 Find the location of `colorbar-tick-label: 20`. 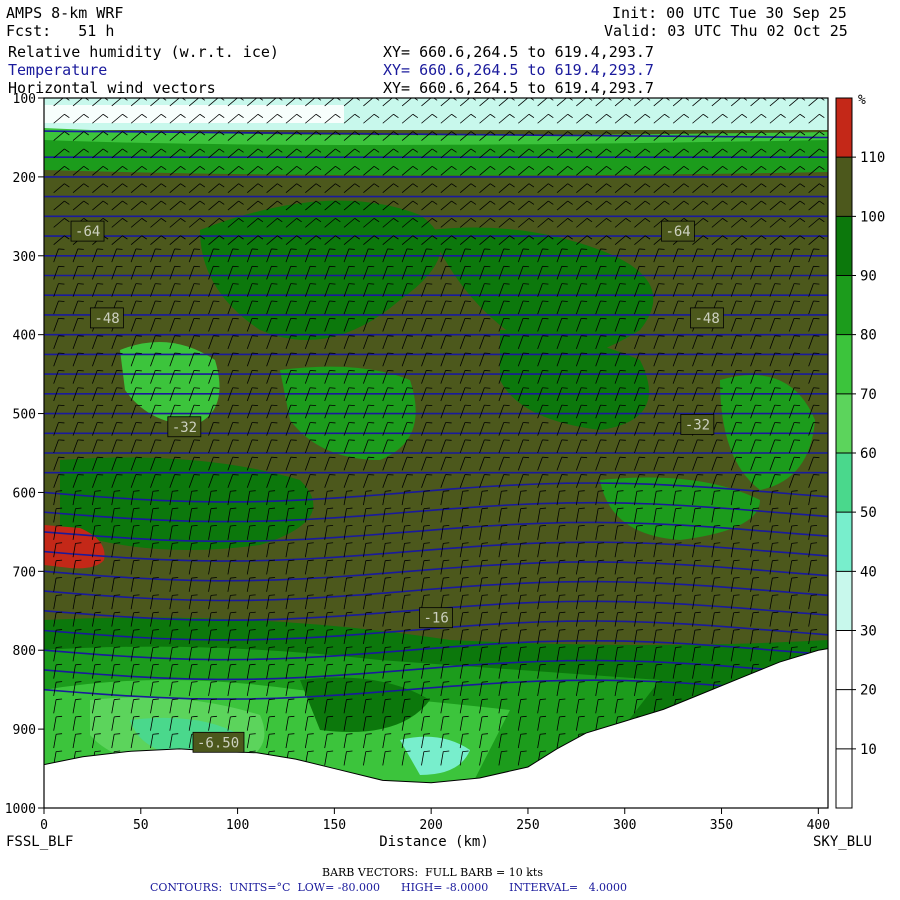

colorbar-tick-label: 20 is located at coordinates (868, 691).